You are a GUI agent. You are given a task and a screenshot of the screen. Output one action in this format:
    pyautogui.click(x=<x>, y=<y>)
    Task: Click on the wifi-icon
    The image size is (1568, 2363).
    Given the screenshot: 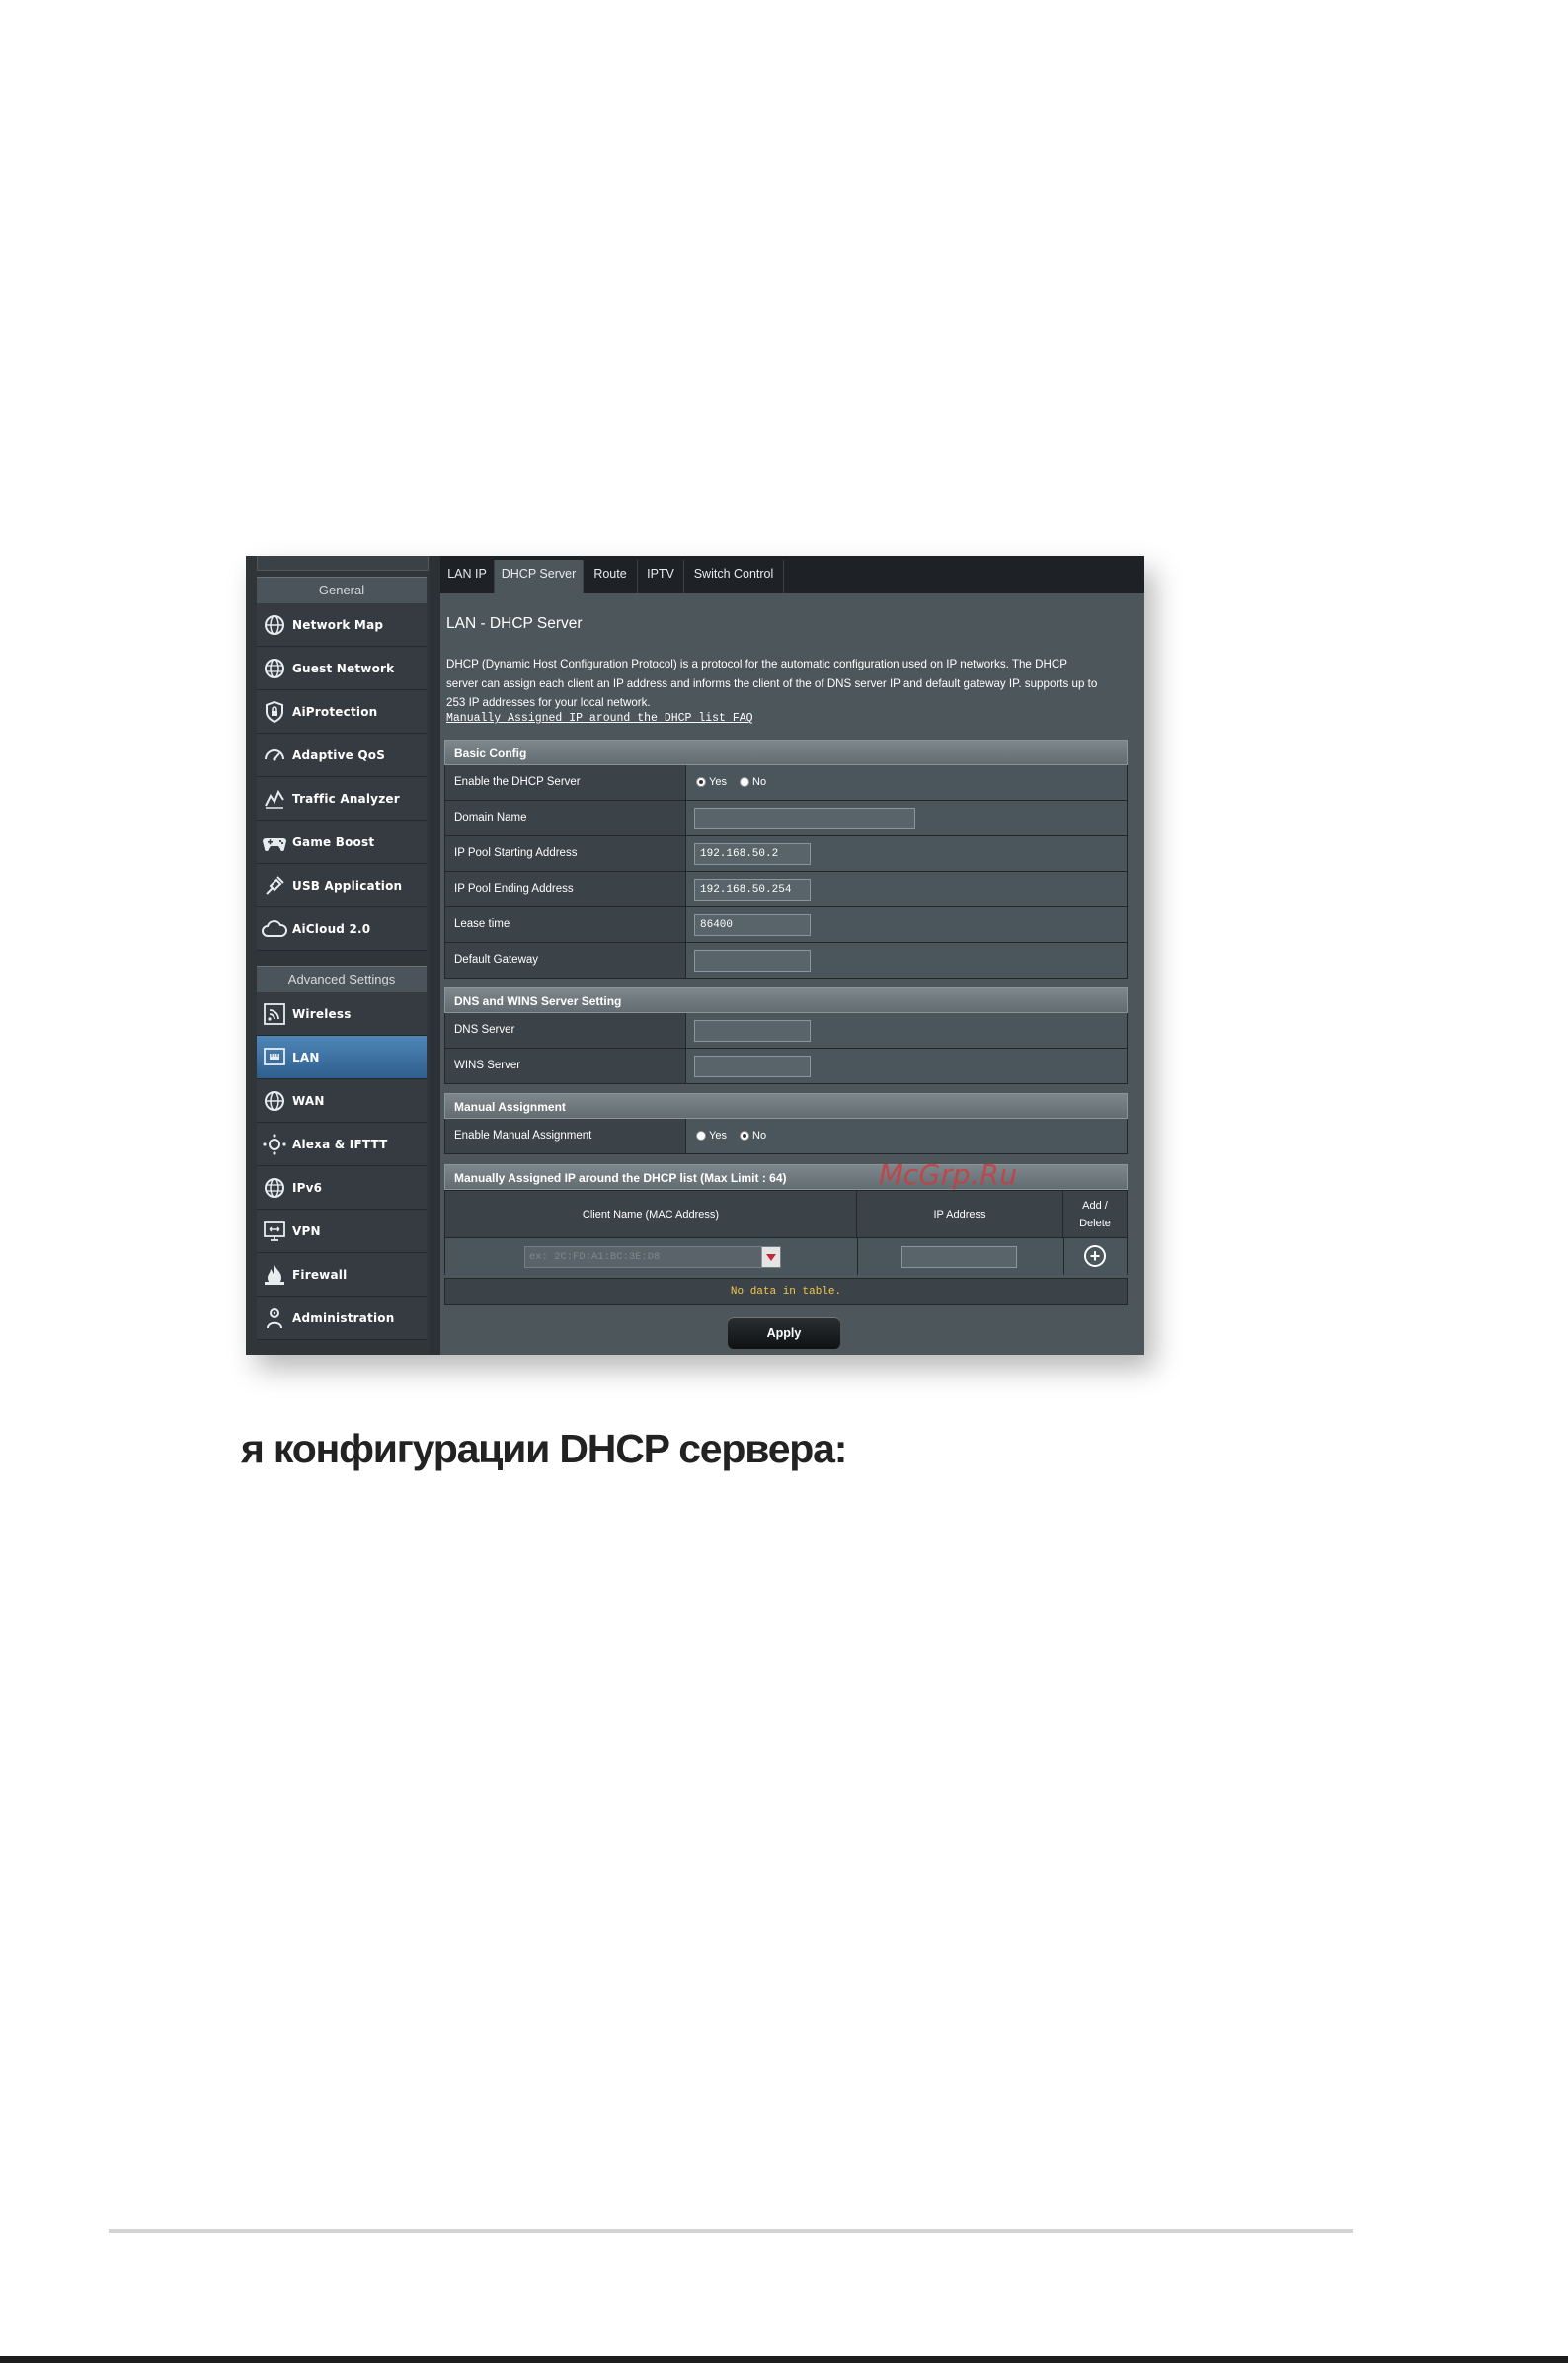 What is the action you would take?
    pyautogui.click(x=274, y=1014)
    